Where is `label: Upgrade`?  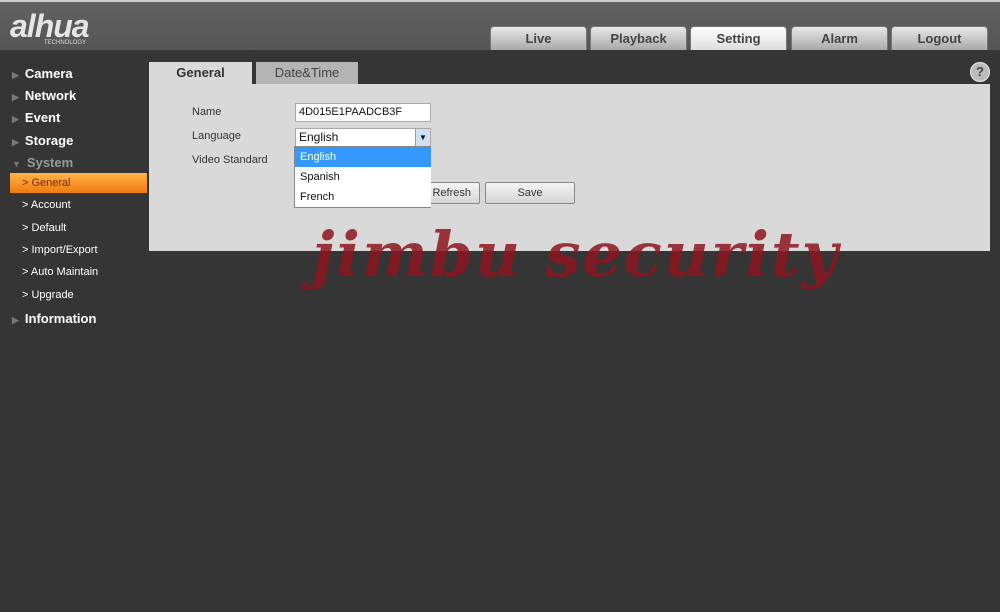 label: Upgrade is located at coordinates (52, 295).